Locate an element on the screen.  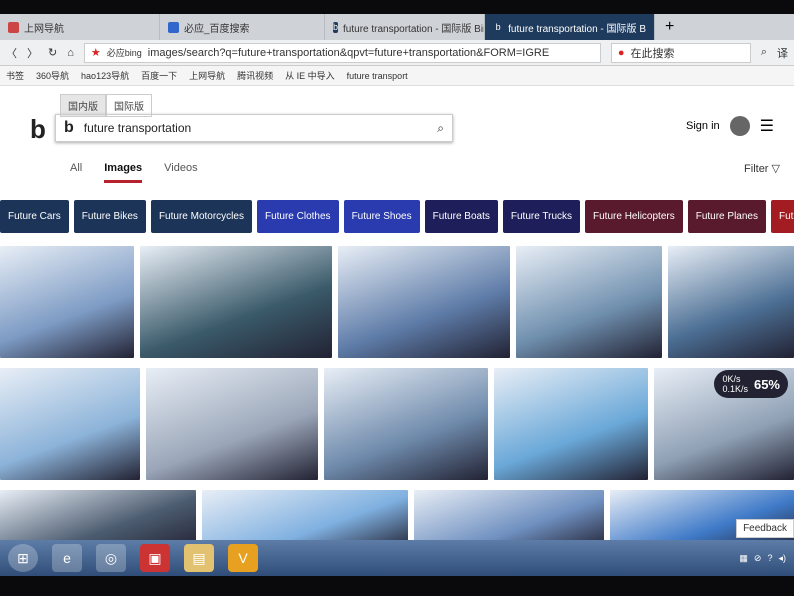
bookmark-item: hao123导航 is located at coordinates (105, 75).